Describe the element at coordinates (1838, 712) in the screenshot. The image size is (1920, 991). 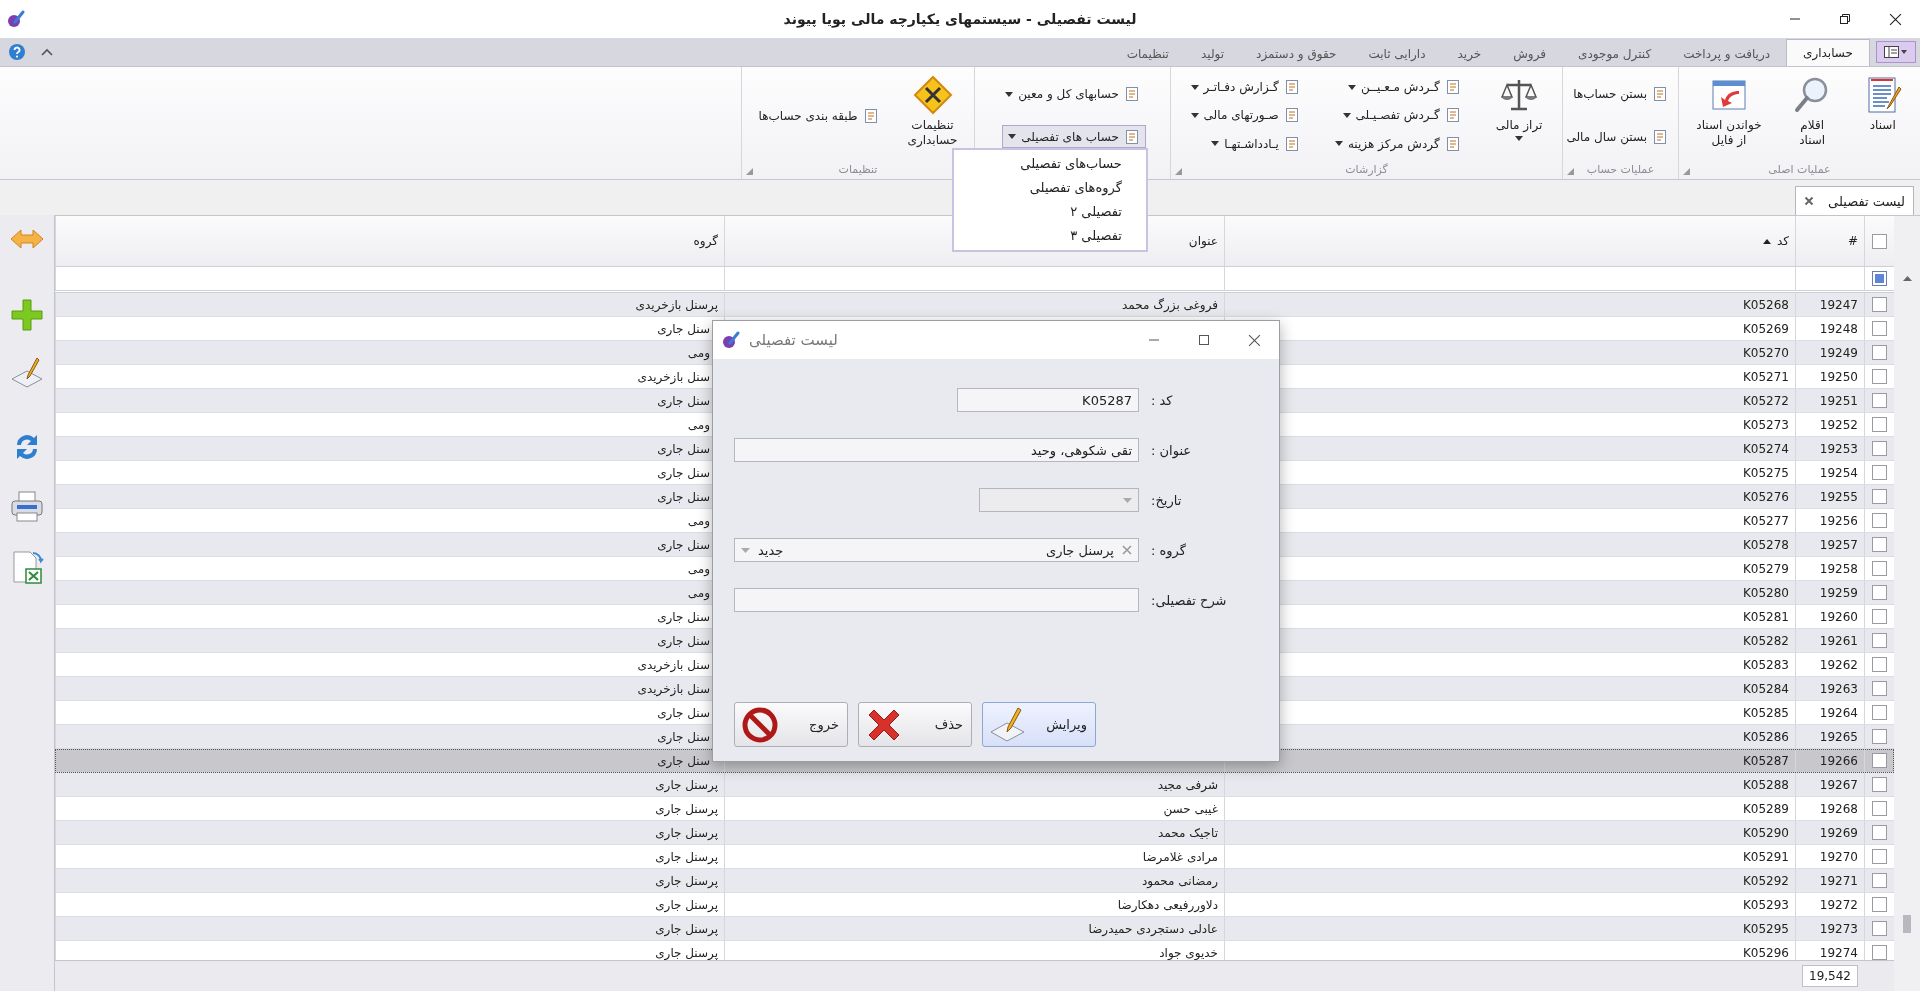
I see `table-cell: 19264` at that location.